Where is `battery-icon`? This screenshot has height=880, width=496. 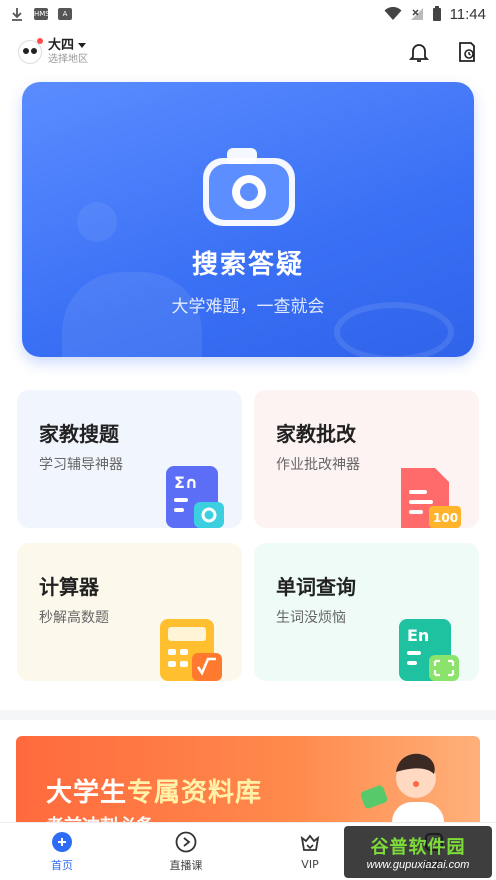
battery-icon is located at coordinates (436, 13).